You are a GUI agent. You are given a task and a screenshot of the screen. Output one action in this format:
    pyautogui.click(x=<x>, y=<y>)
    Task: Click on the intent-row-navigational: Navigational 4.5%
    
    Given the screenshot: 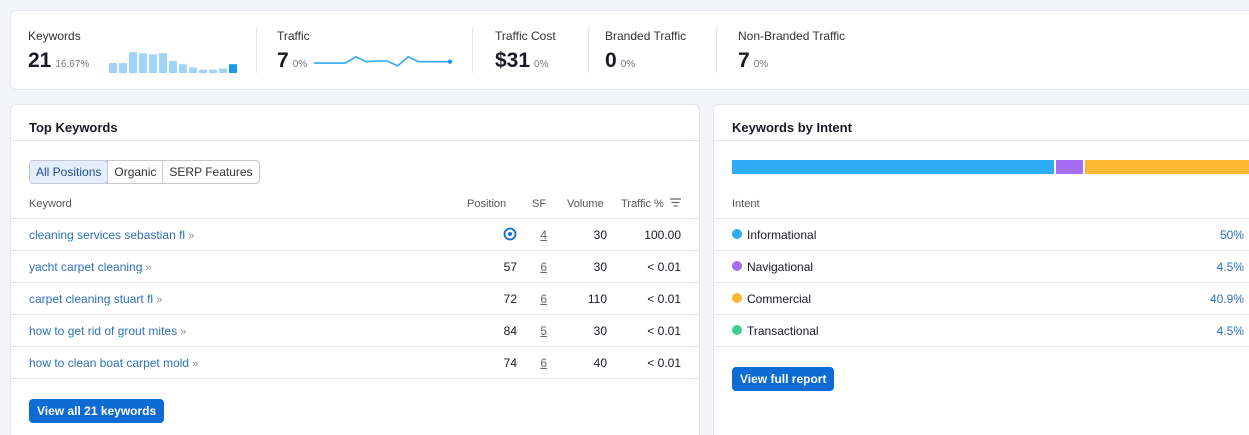 What is the action you would take?
    pyautogui.click(x=981, y=266)
    